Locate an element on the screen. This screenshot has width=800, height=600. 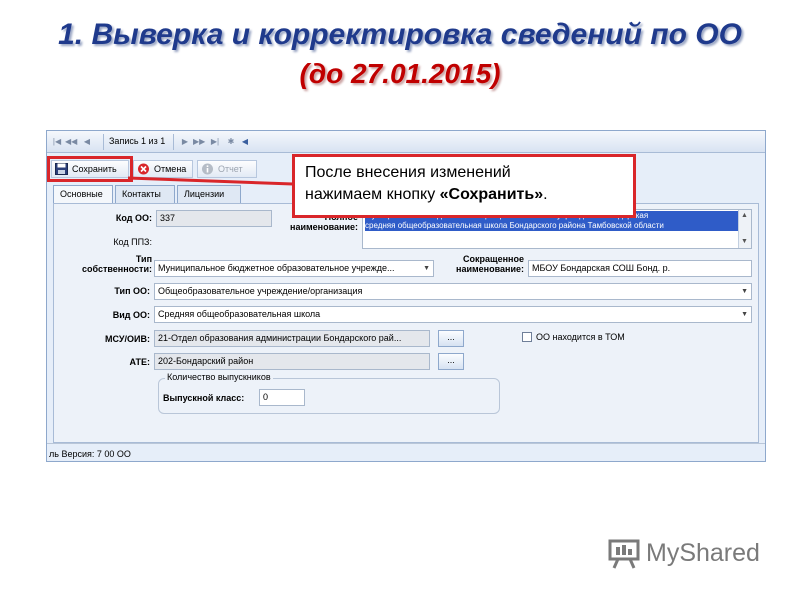
grad-class-label: Выпускной класс: is located at coordinates (204, 398).